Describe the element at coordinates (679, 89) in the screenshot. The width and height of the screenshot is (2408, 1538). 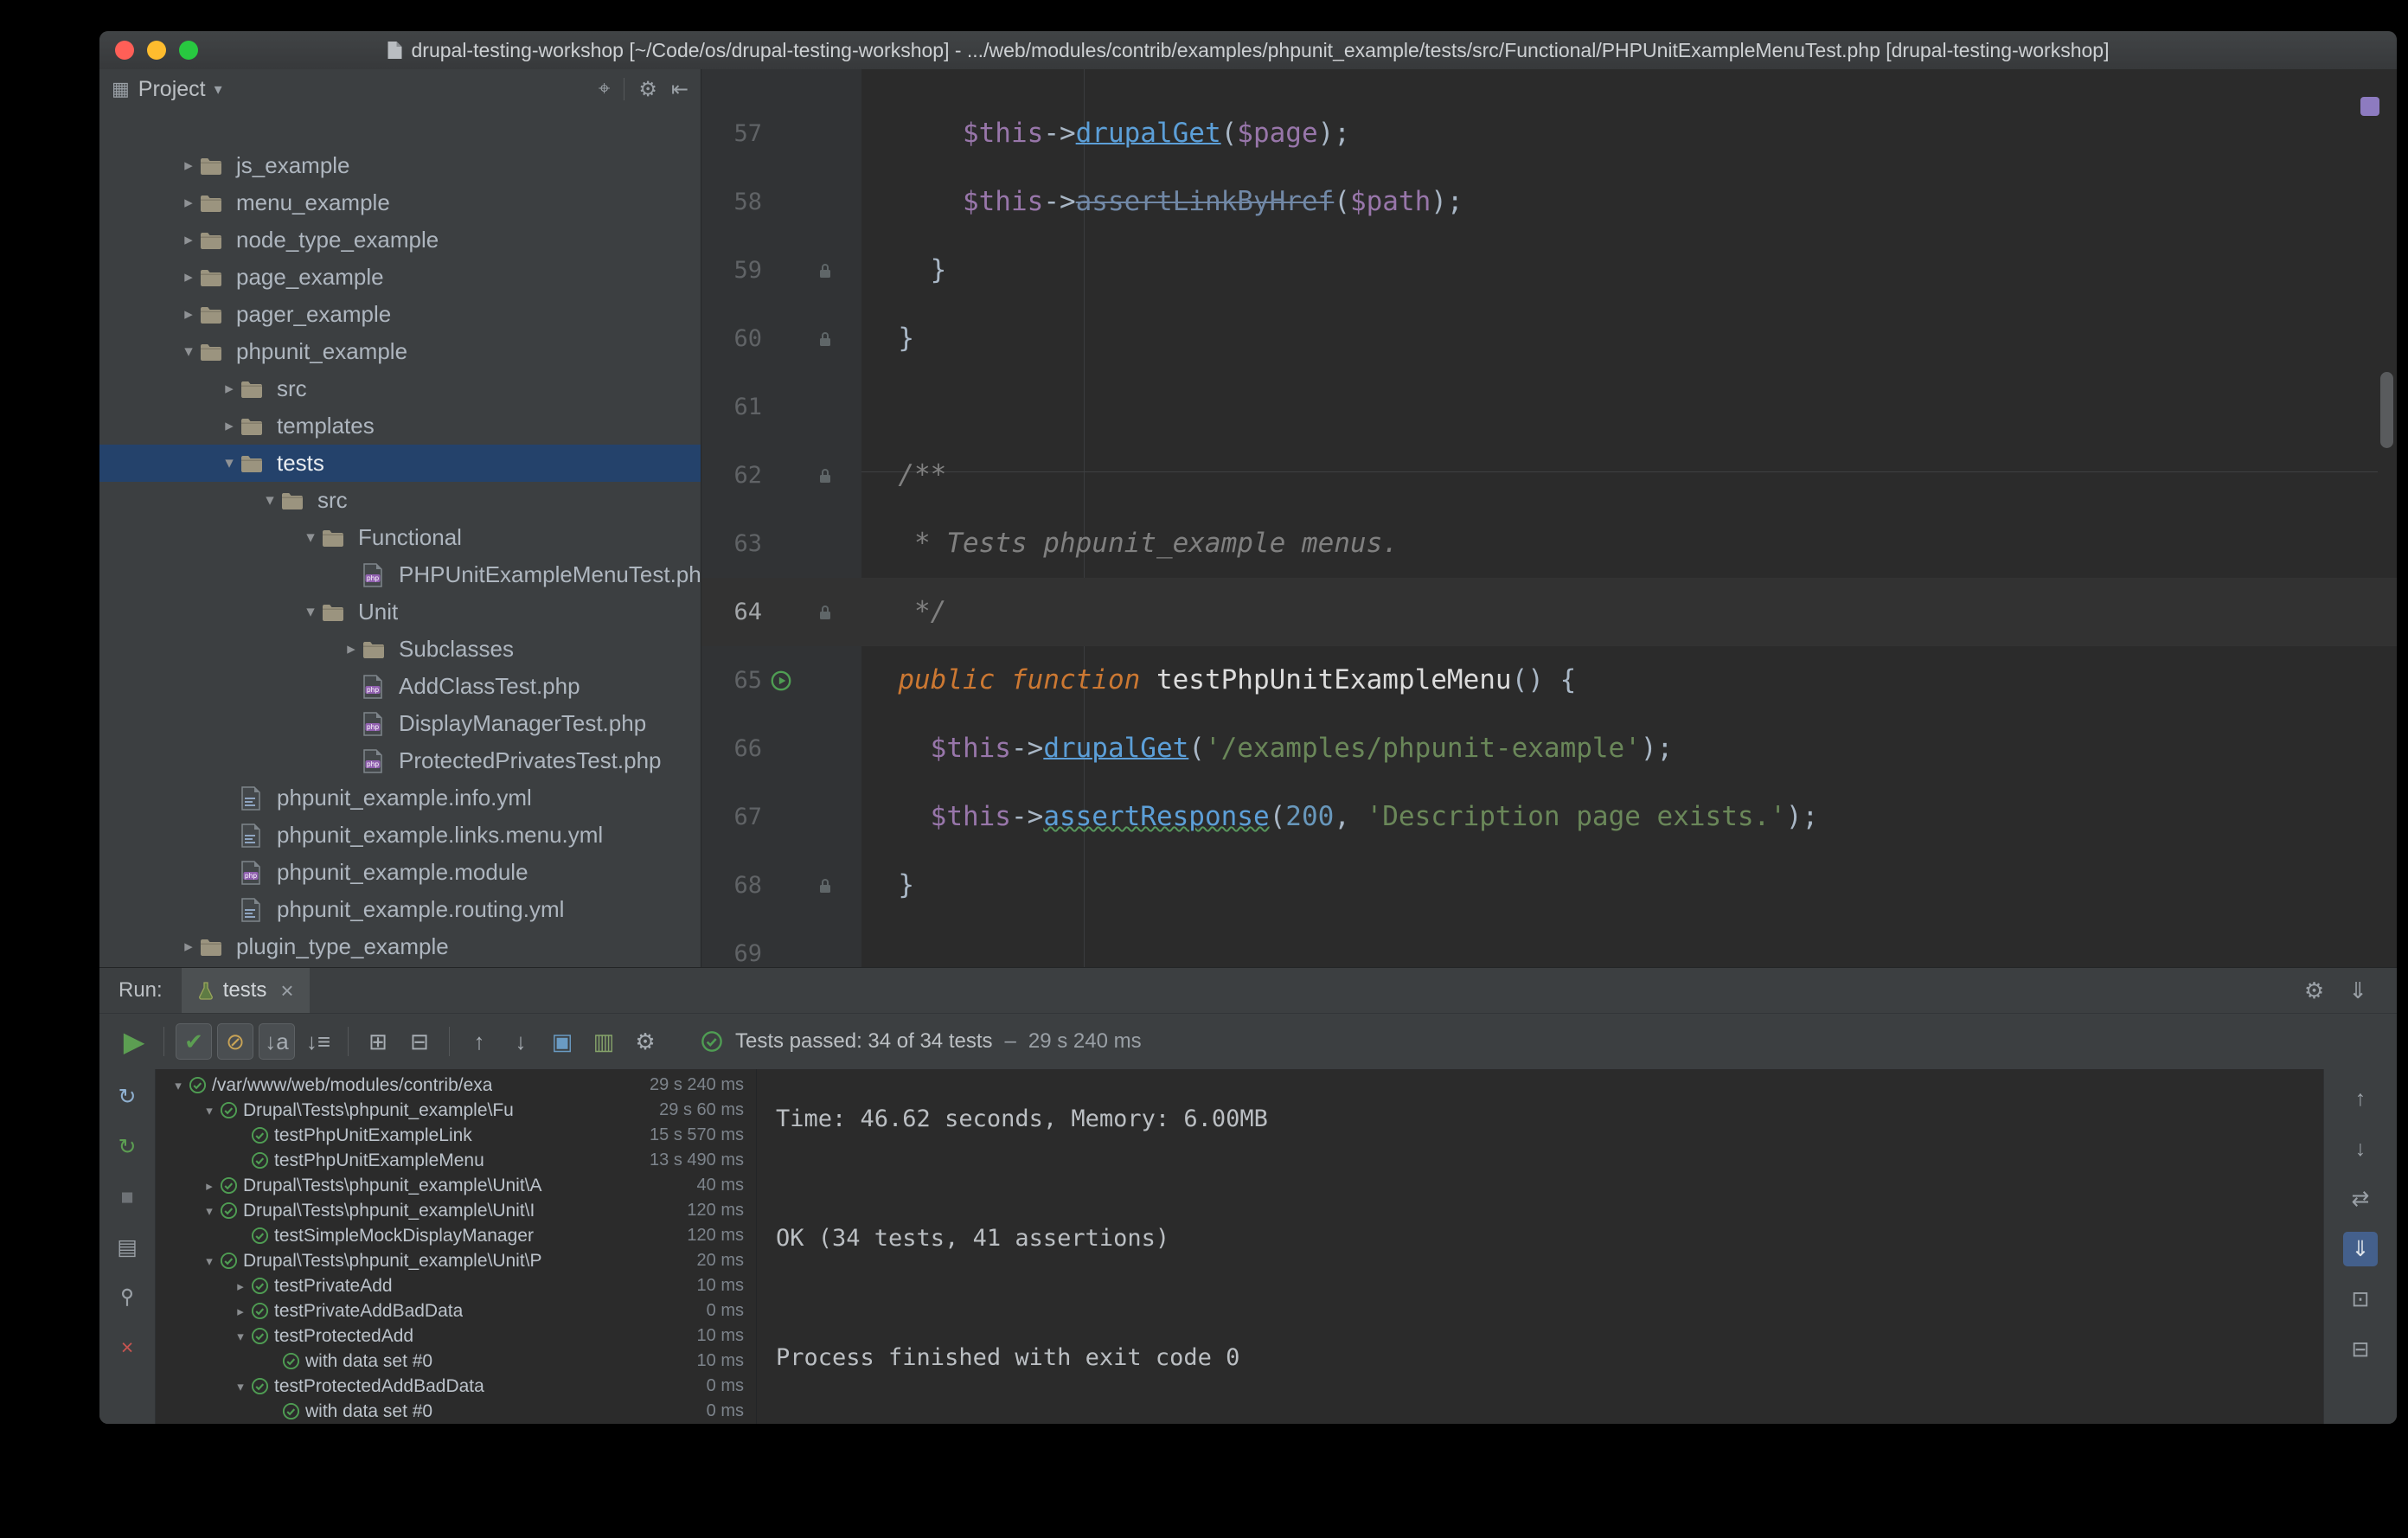
I see `hide-panel-icon: ⇤` at that location.